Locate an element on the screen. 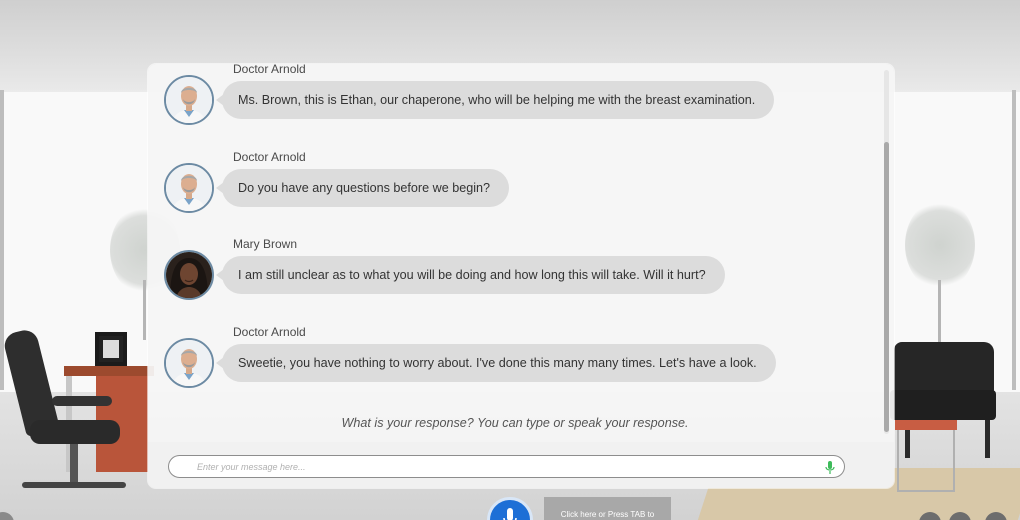 The height and width of the screenshot is (520, 1020). message-input is located at coordinates (506, 466).